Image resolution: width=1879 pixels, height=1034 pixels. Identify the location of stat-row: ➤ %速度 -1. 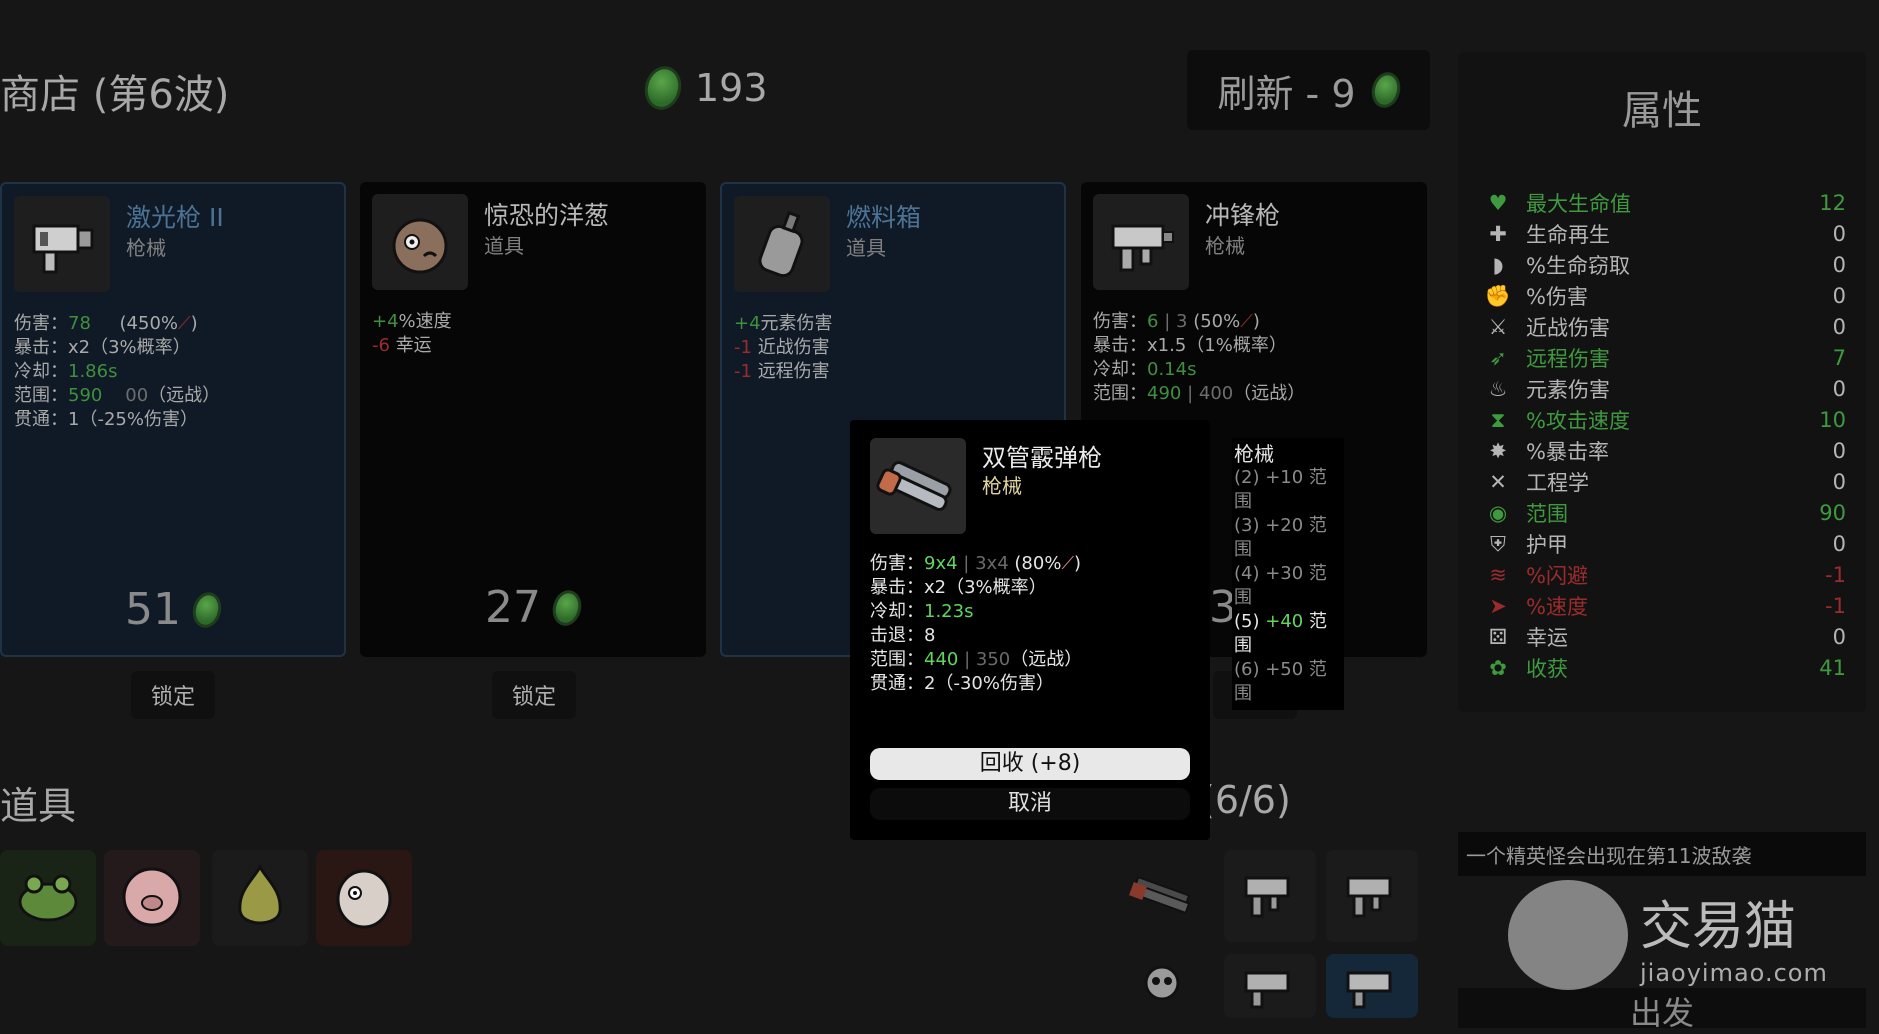
(1665, 606).